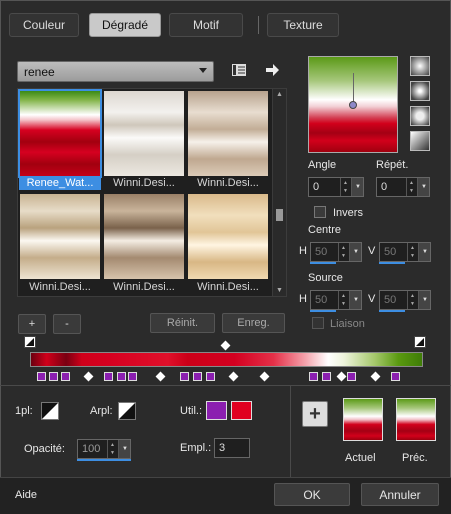 Image resolution: width=451 pixels, height=514 pixels. I want to click on centre-v-slider, so click(392, 263).